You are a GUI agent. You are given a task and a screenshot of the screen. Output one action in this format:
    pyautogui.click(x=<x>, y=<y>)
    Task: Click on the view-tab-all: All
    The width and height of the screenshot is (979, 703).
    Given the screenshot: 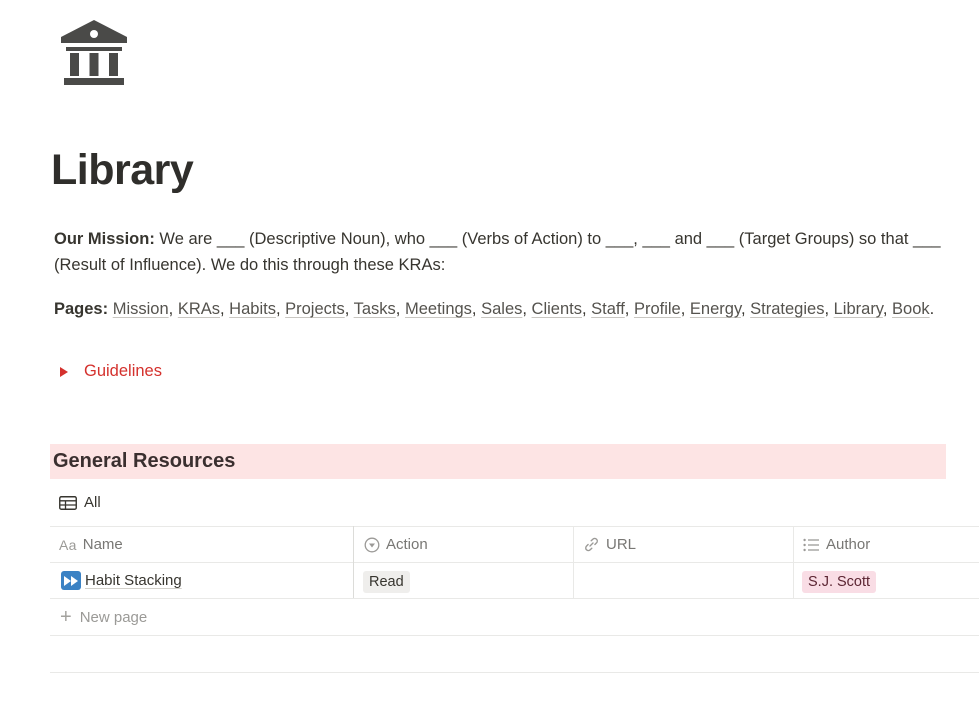 What is the action you would take?
    pyautogui.click(x=80, y=502)
    